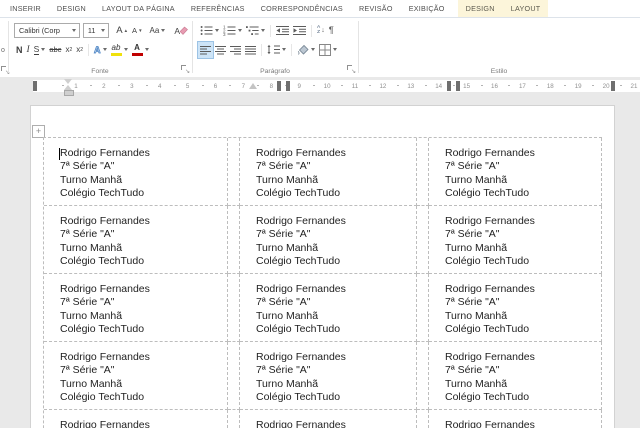 The image size is (640, 428). I want to click on strikethrough-button: abc, so click(55, 50).